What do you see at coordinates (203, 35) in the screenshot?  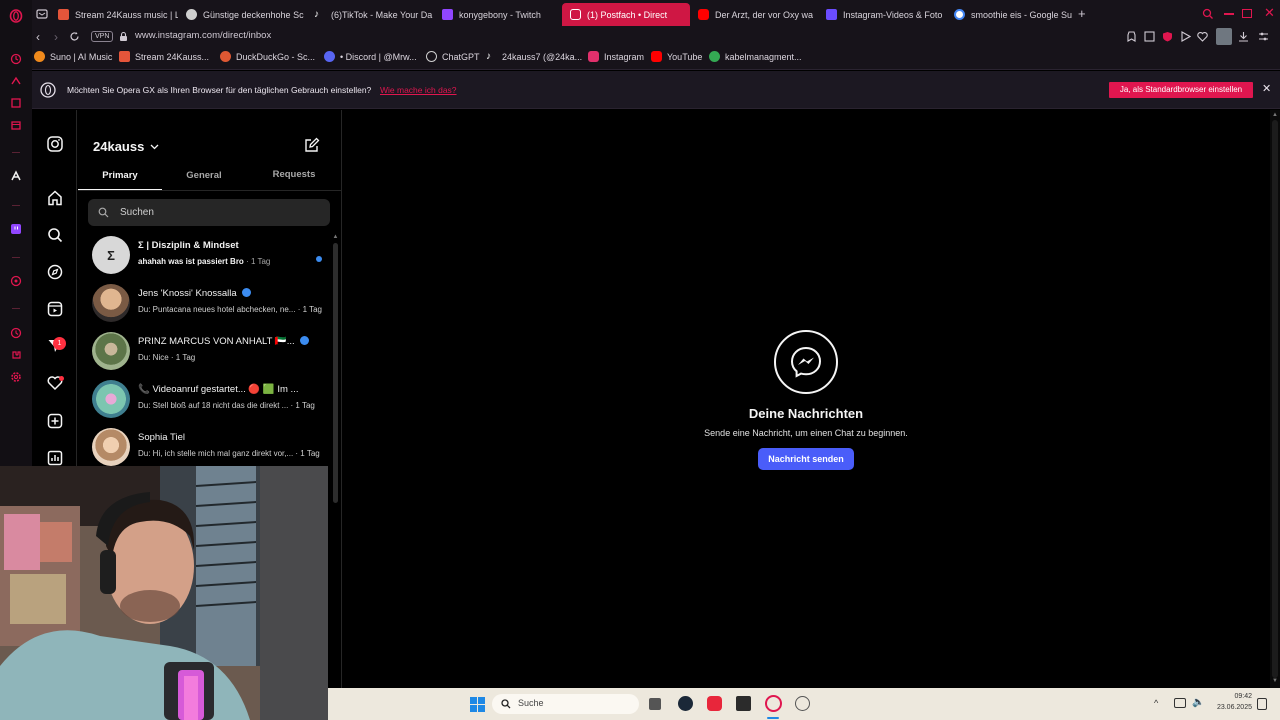 I see `url-field: www.instagram.com/direct/inbox` at bounding box center [203, 35].